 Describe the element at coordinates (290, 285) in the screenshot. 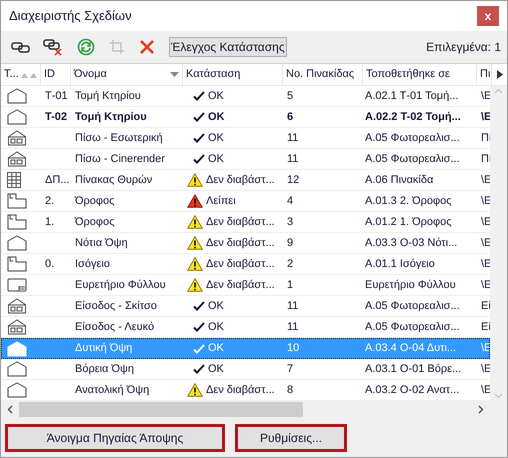

I see `table-cell-text: 1` at that location.